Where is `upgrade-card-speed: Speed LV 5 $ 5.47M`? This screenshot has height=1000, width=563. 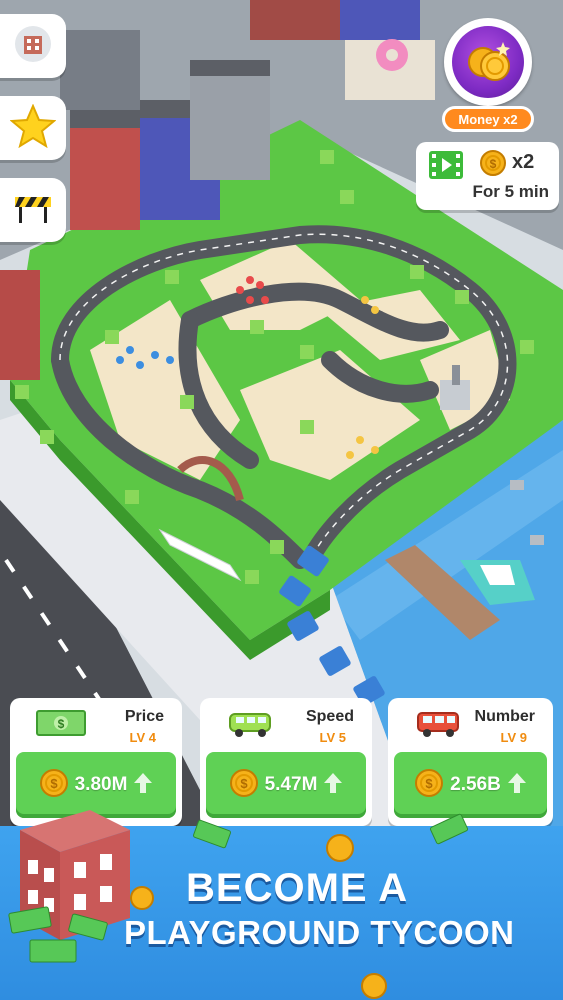 upgrade-card-speed: Speed LV 5 $ 5.47M is located at coordinates (286, 762).